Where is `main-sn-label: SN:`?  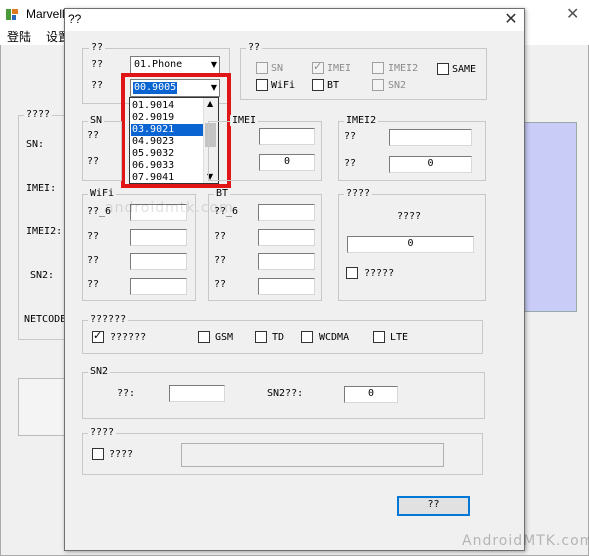
main-sn-label: SN: is located at coordinates (35, 144).